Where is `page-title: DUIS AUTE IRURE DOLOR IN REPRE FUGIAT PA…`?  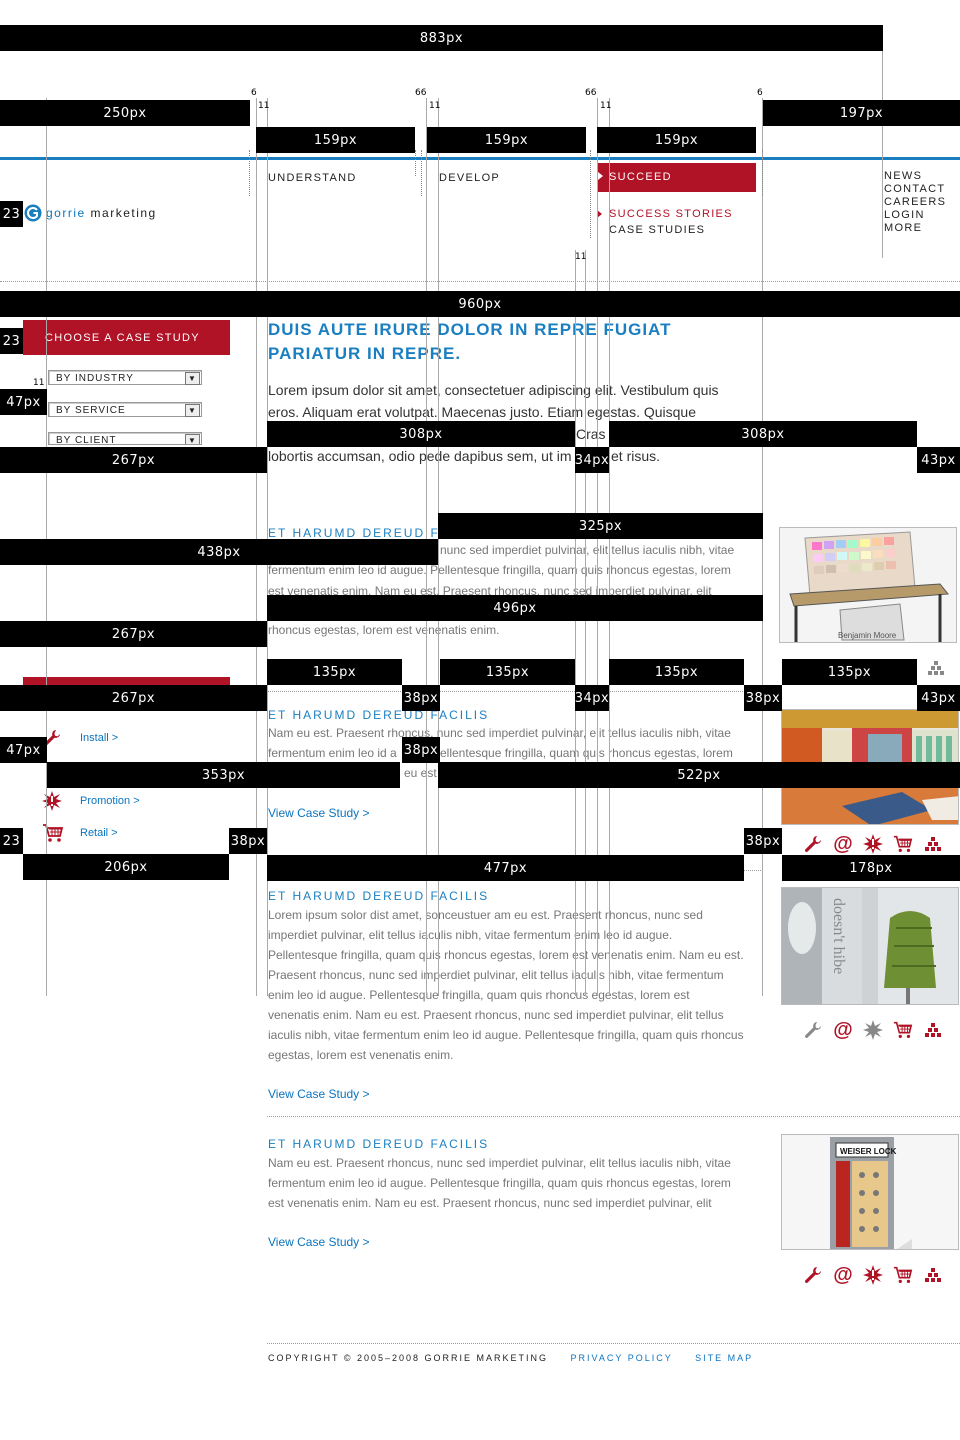 page-title: DUIS AUTE IRURE DOLOR IN REPRE FUGIAT PA… is located at coordinates (470, 341).